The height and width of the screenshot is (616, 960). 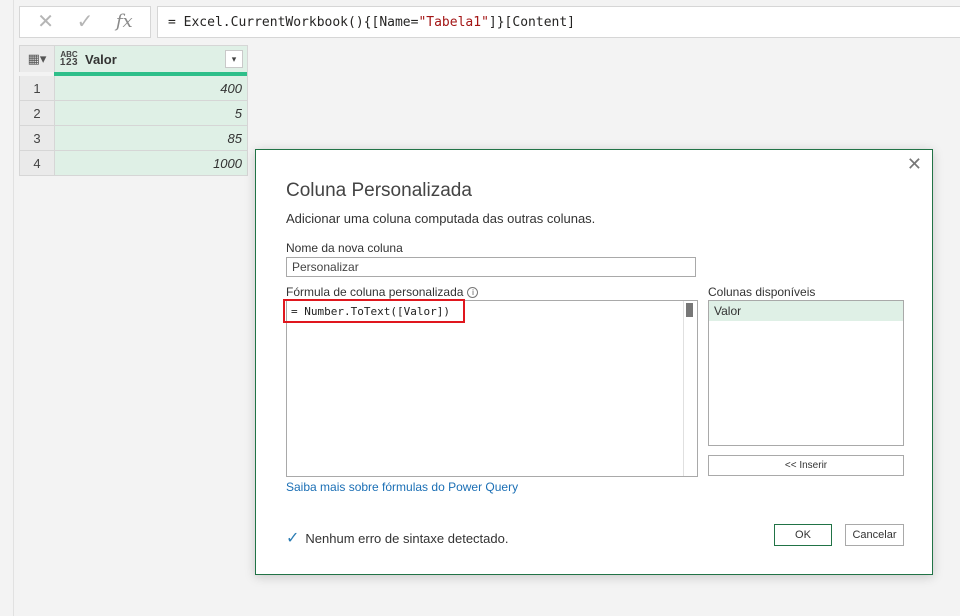 What do you see at coordinates (690, 388) in the screenshot?
I see `editor-scrollbar` at bounding box center [690, 388].